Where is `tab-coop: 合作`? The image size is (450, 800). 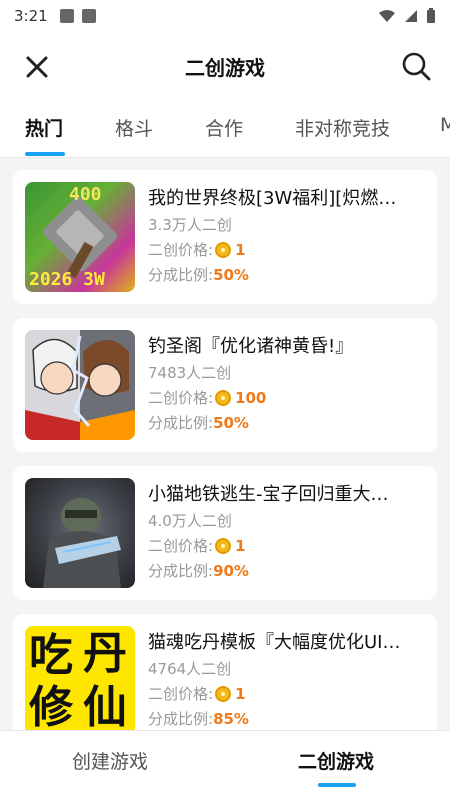 tab-coop: 合作 is located at coordinates (224, 127).